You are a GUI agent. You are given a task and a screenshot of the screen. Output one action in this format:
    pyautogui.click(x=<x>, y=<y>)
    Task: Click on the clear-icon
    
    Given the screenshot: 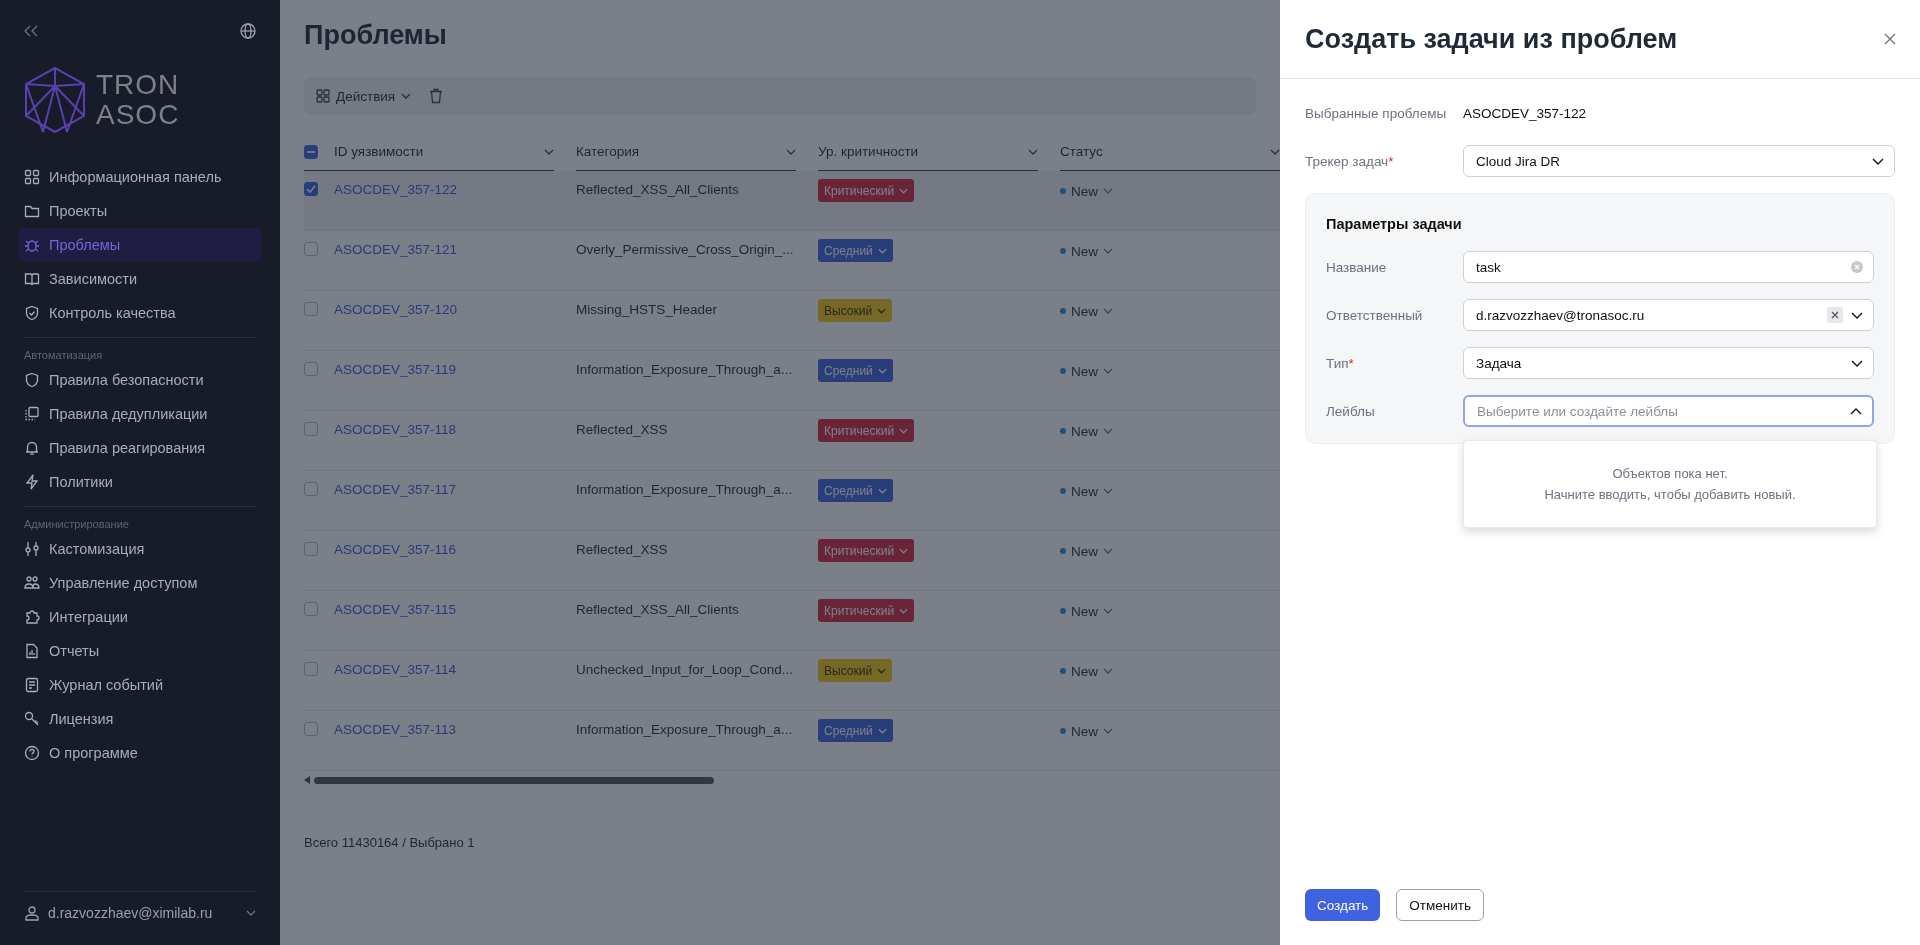 What is the action you would take?
    pyautogui.click(x=1835, y=315)
    